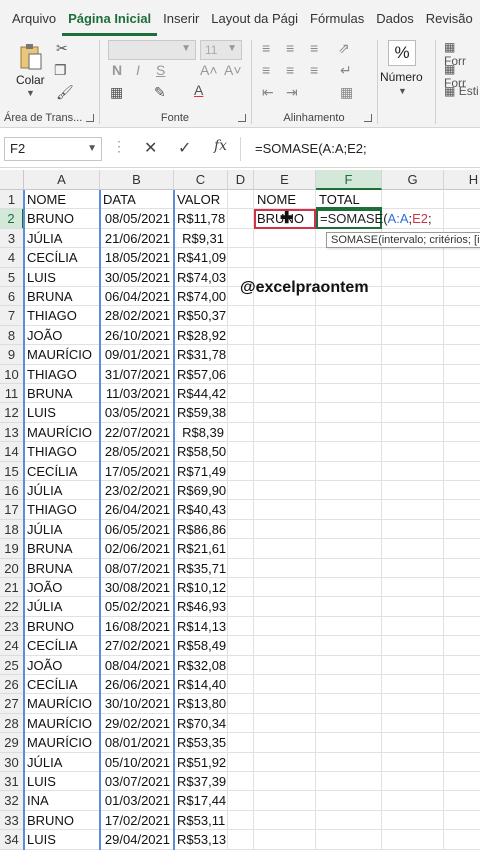 The image size is (480, 854). Describe the element at coordinates (137, 452) in the screenshot. I see `cell-data: 28/05/2021` at that location.